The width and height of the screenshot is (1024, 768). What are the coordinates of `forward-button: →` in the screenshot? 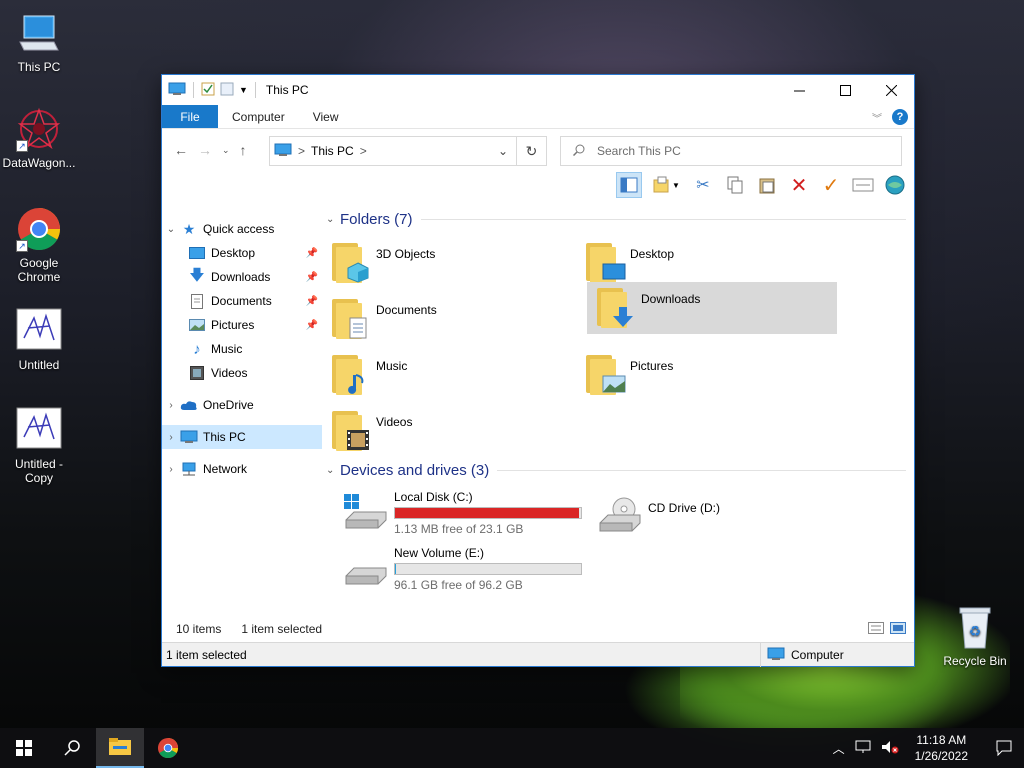 It's located at (205, 150).